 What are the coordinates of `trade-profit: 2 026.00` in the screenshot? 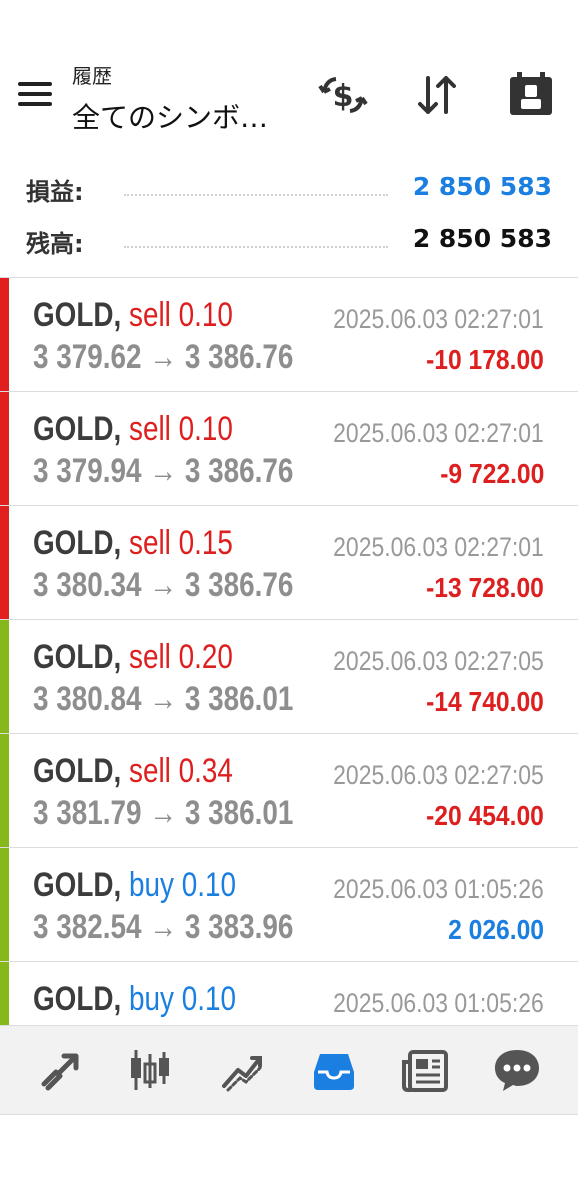 It's located at (496, 929).